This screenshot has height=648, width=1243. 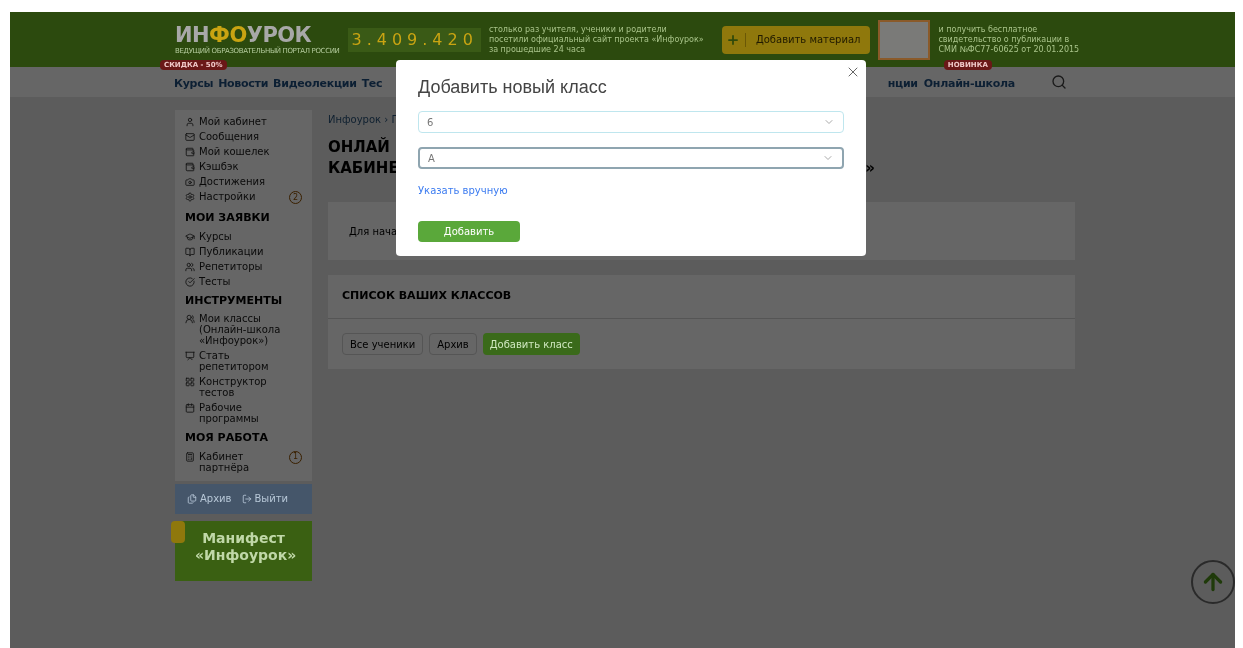 I want to click on nav-link: нции, so click(x=902, y=83).